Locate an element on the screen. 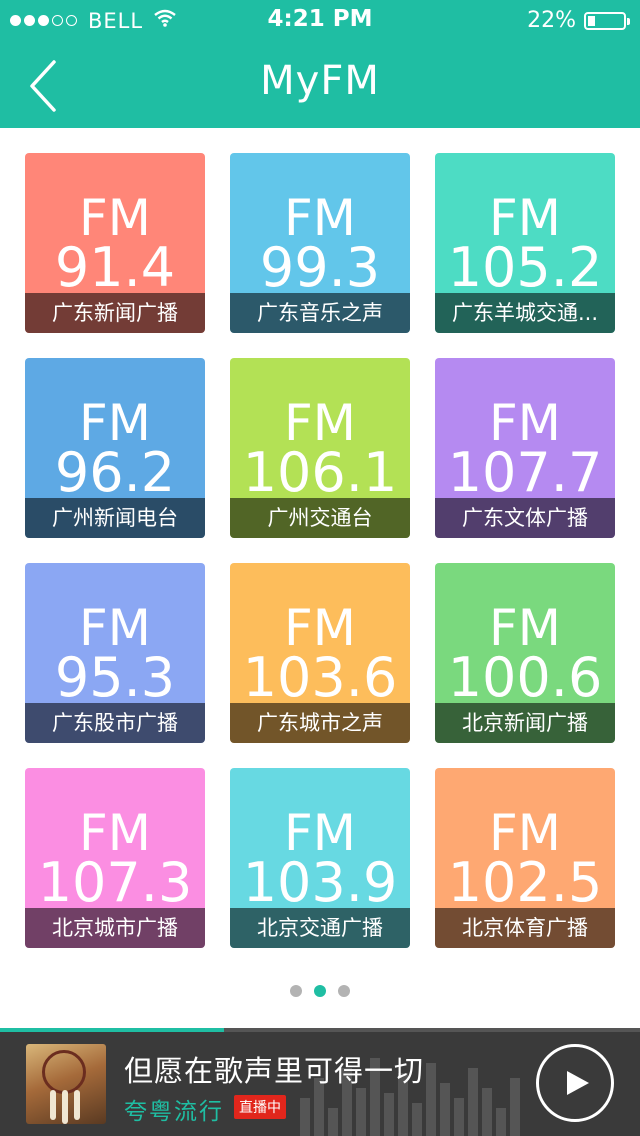  station-frequency: 100.6 is located at coordinates (525, 677).